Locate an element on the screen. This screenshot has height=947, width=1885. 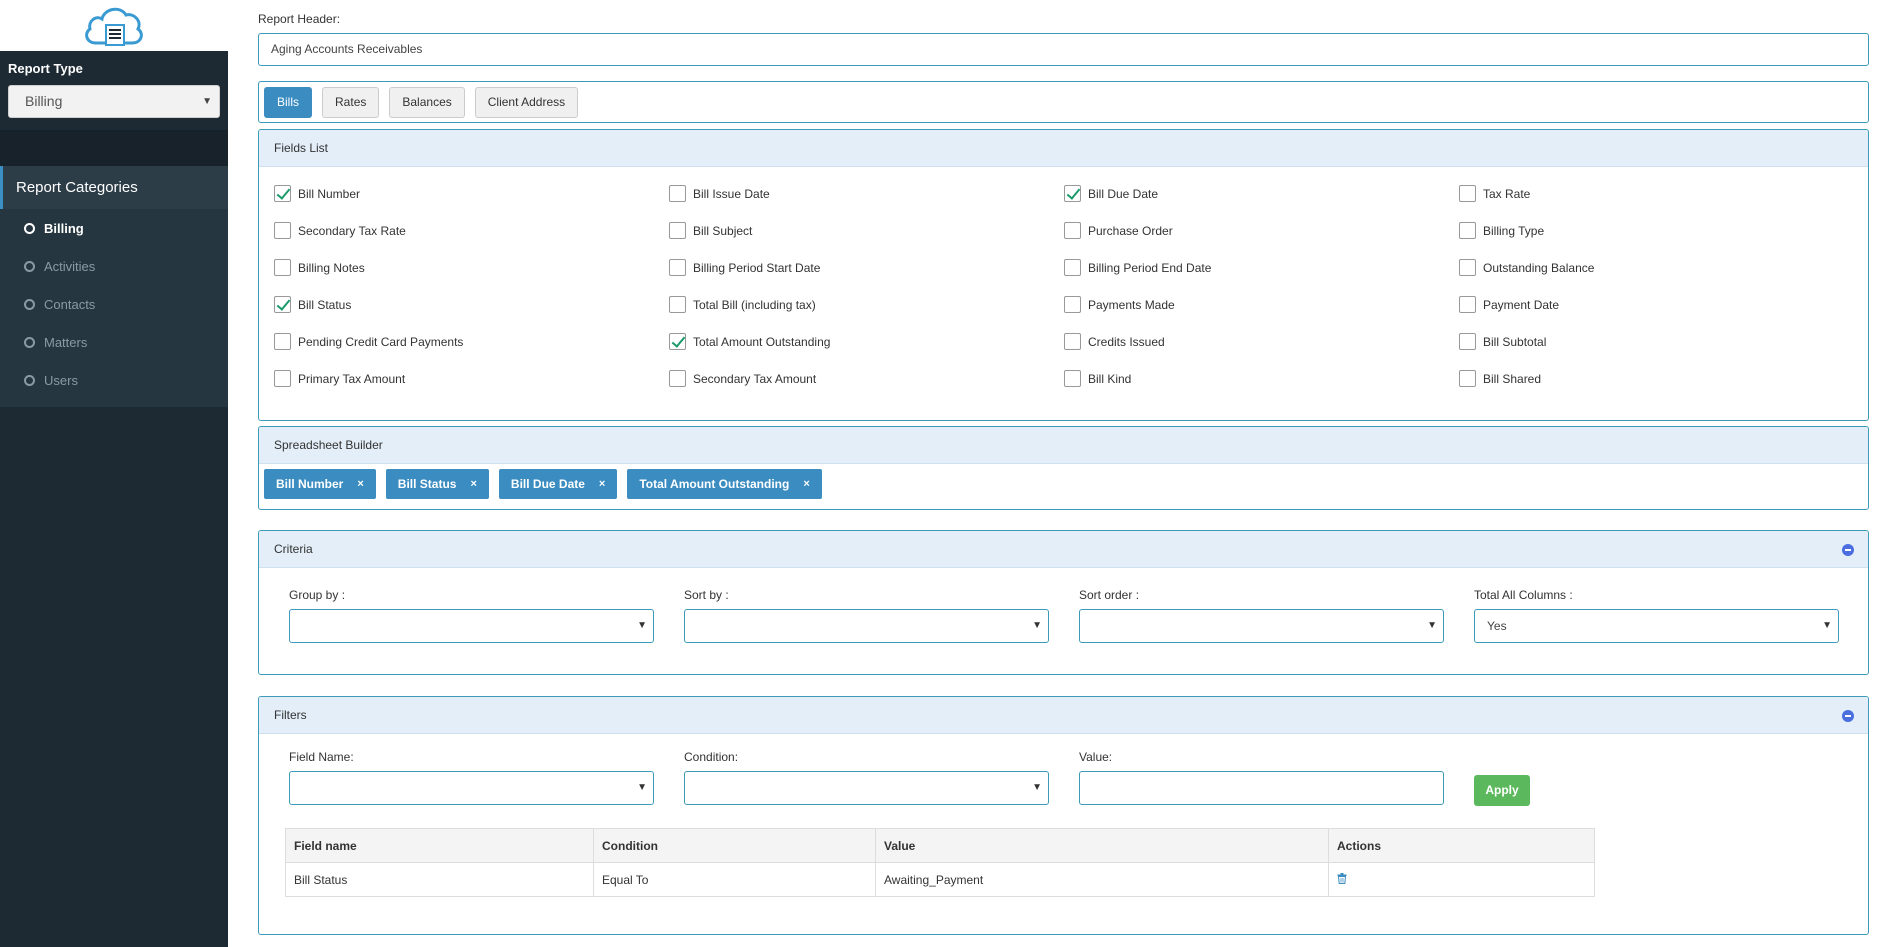
tab-client-address: Client Address is located at coordinates (526, 102).